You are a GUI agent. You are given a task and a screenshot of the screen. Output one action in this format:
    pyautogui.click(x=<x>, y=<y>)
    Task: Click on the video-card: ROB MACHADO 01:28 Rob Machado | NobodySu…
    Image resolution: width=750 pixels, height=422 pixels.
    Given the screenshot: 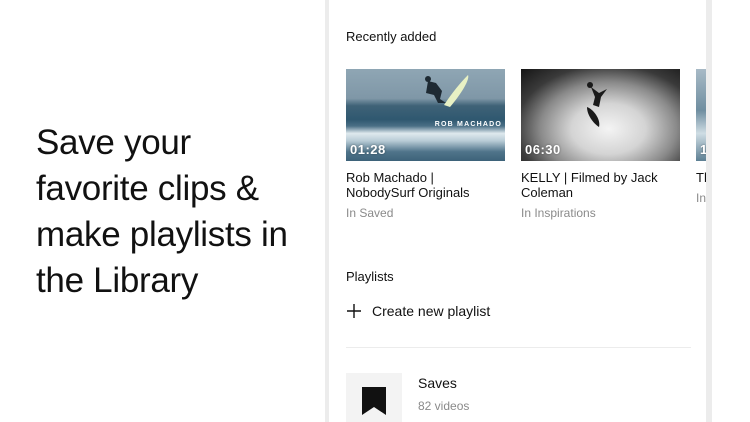 What is the action you would take?
    pyautogui.click(x=425, y=144)
    